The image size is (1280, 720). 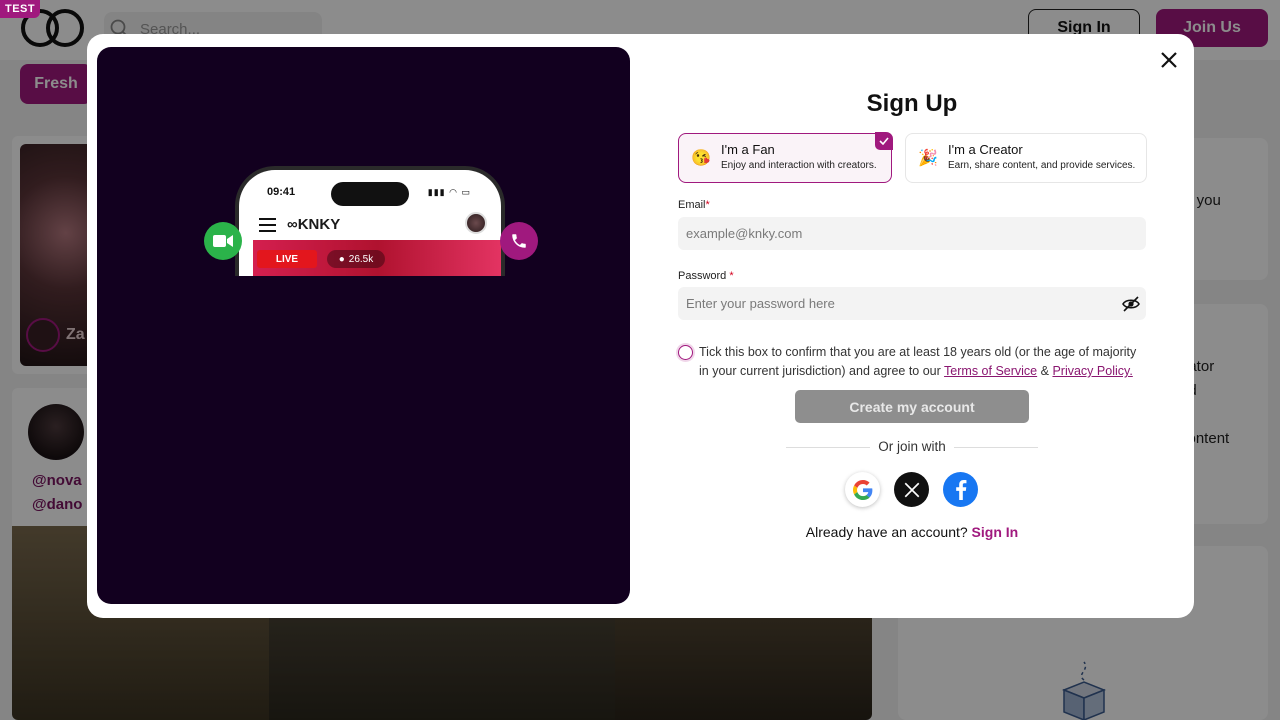 I want to click on email-label-text: Email, so click(x=692, y=205).